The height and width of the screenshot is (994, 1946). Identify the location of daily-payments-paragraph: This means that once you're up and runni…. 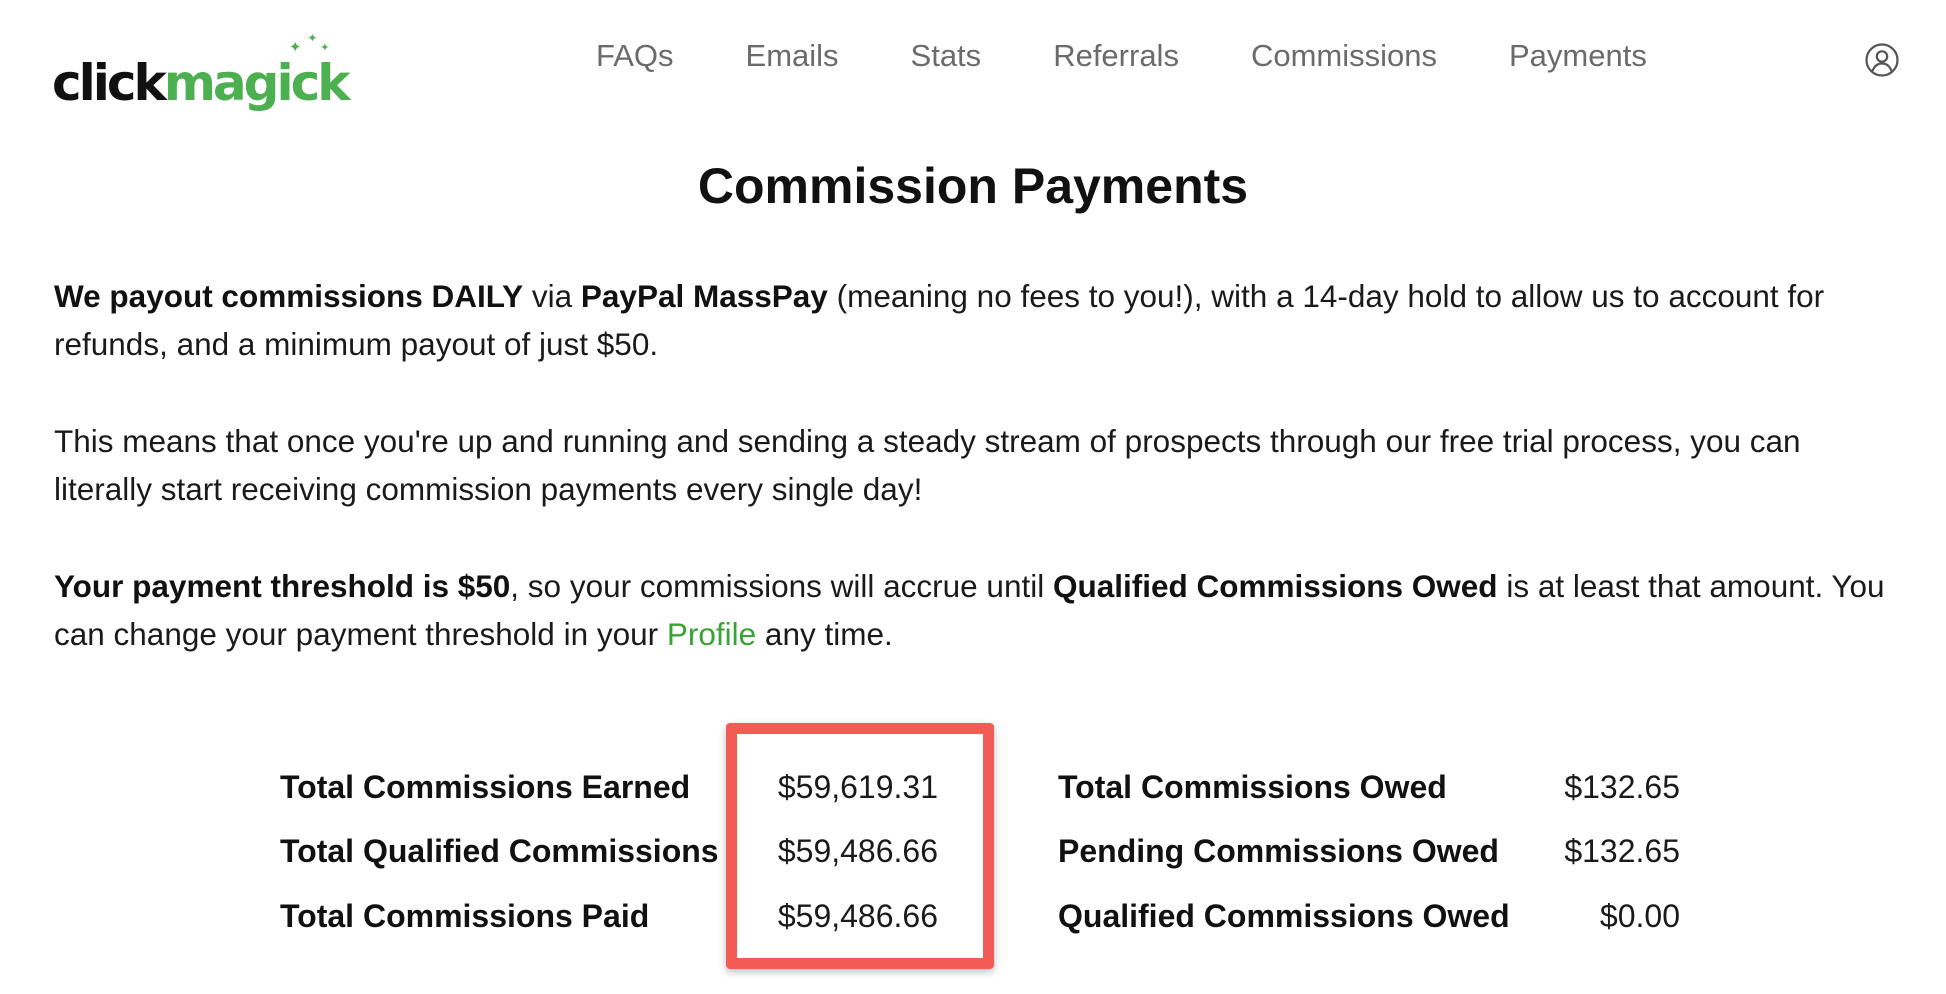
(927, 465).